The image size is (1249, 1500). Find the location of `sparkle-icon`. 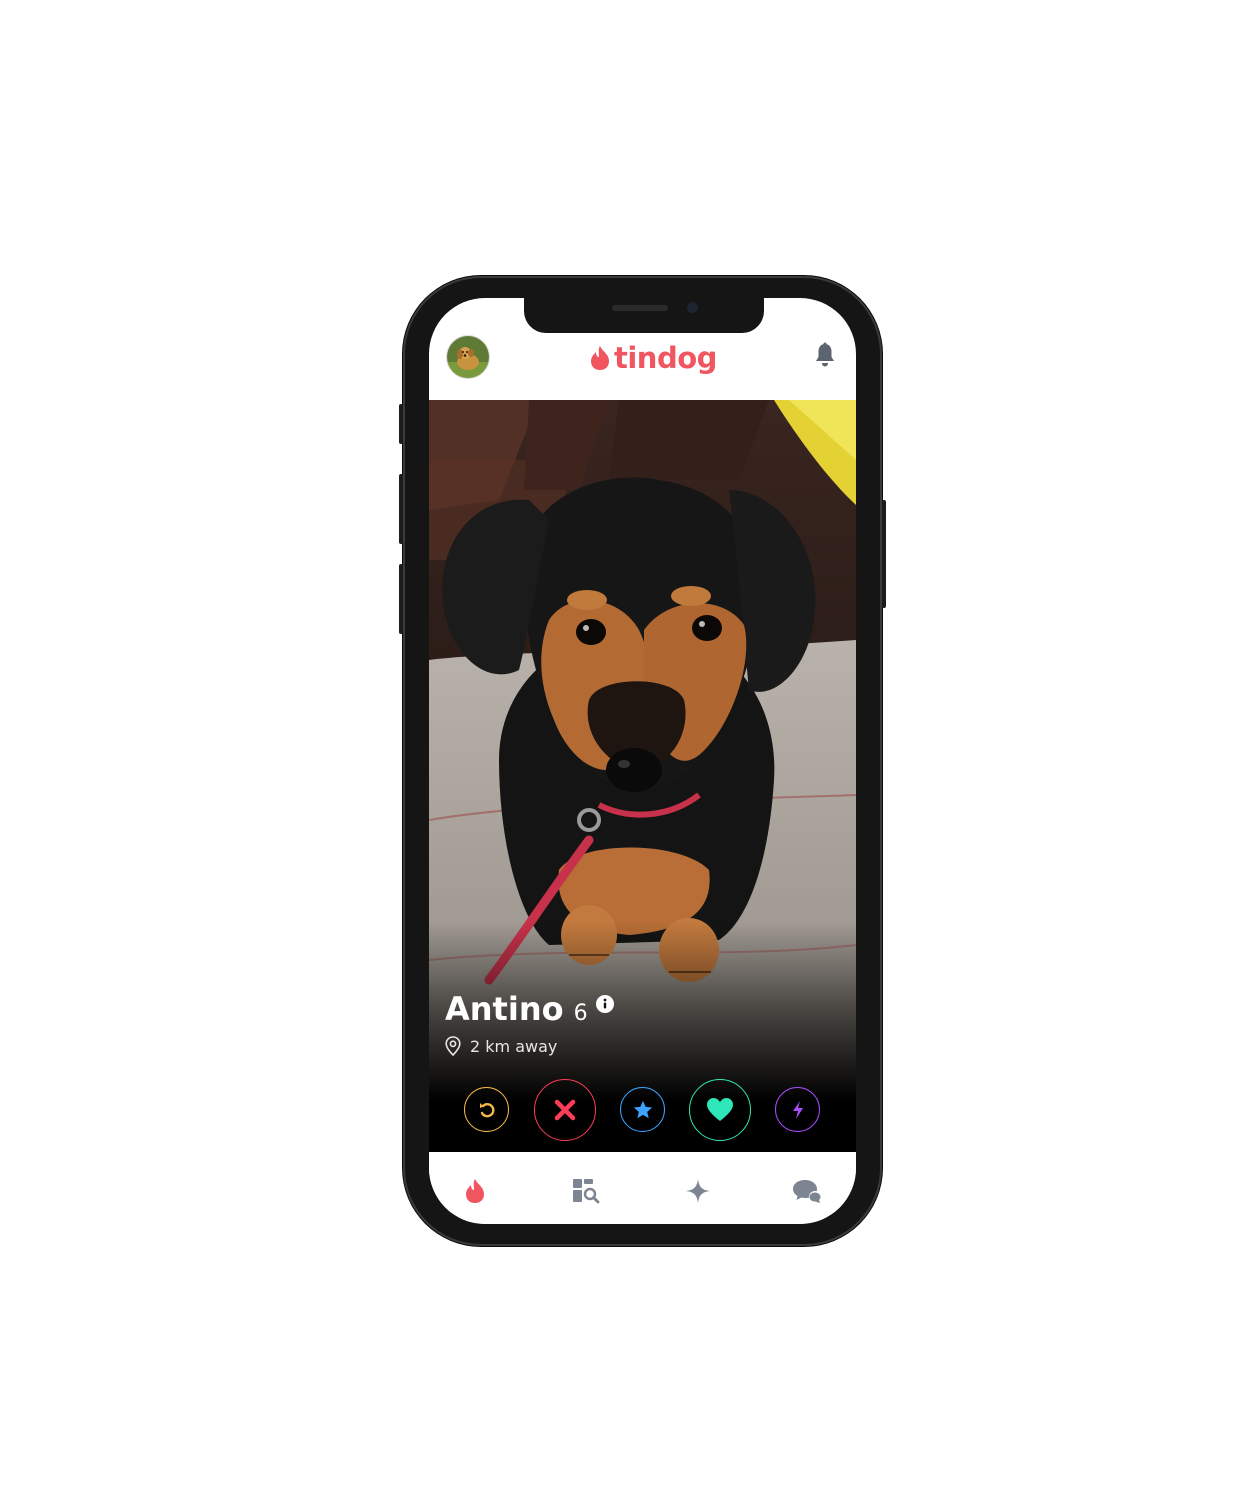

sparkle-icon is located at coordinates (698, 1191).